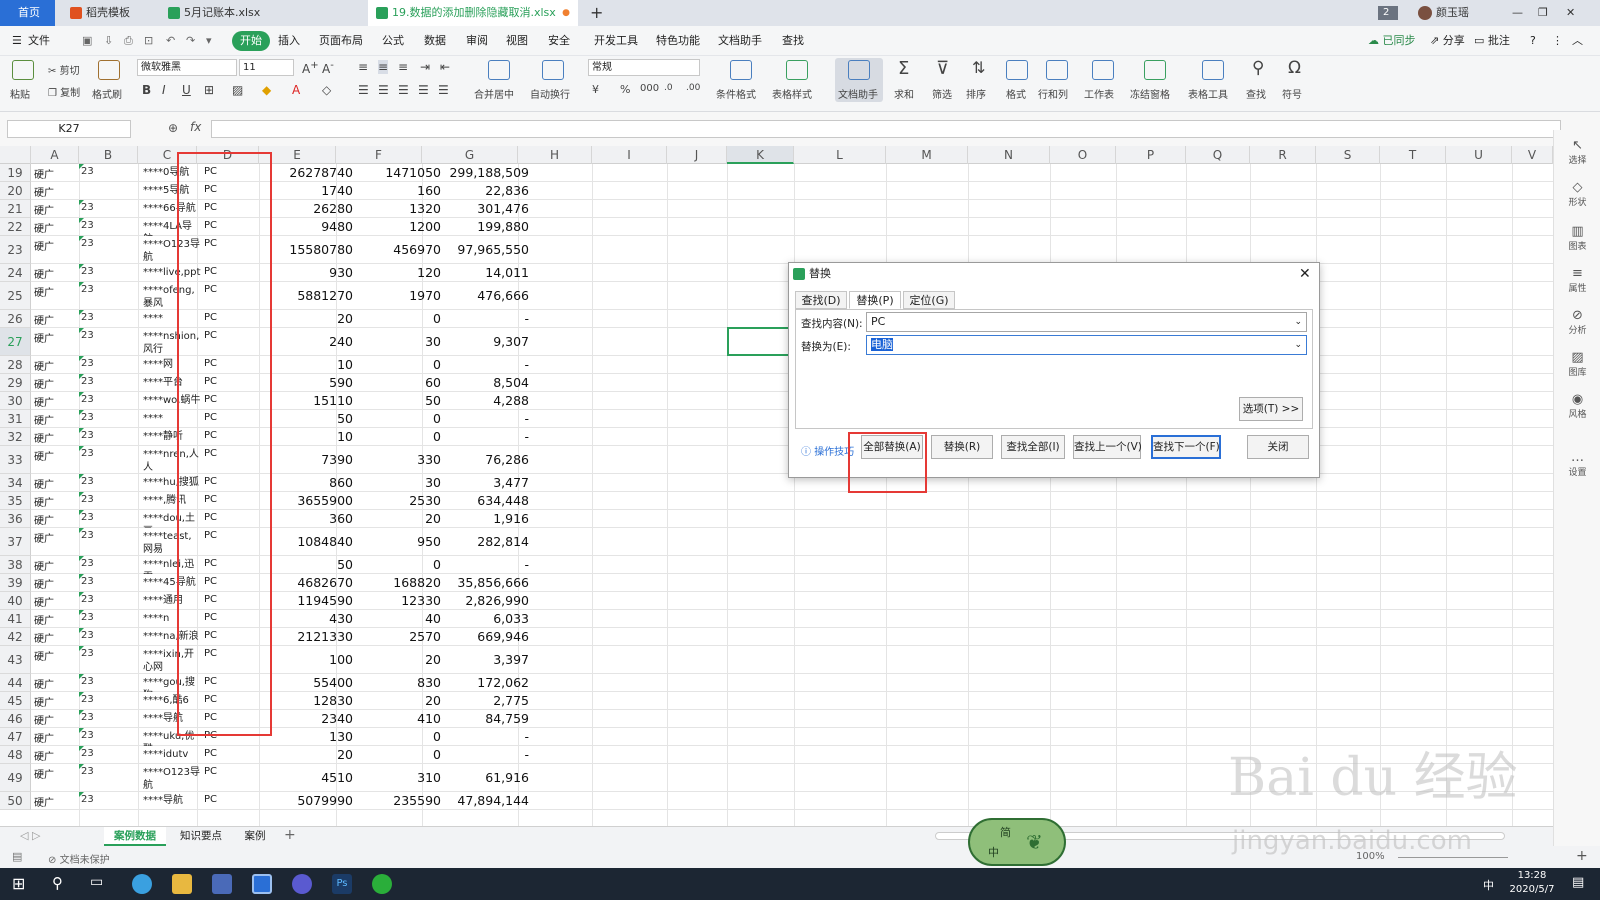 This screenshot has height=900, width=1600. What do you see at coordinates (342, 884) in the screenshot?
I see `photoshop-icon: Ps` at bounding box center [342, 884].